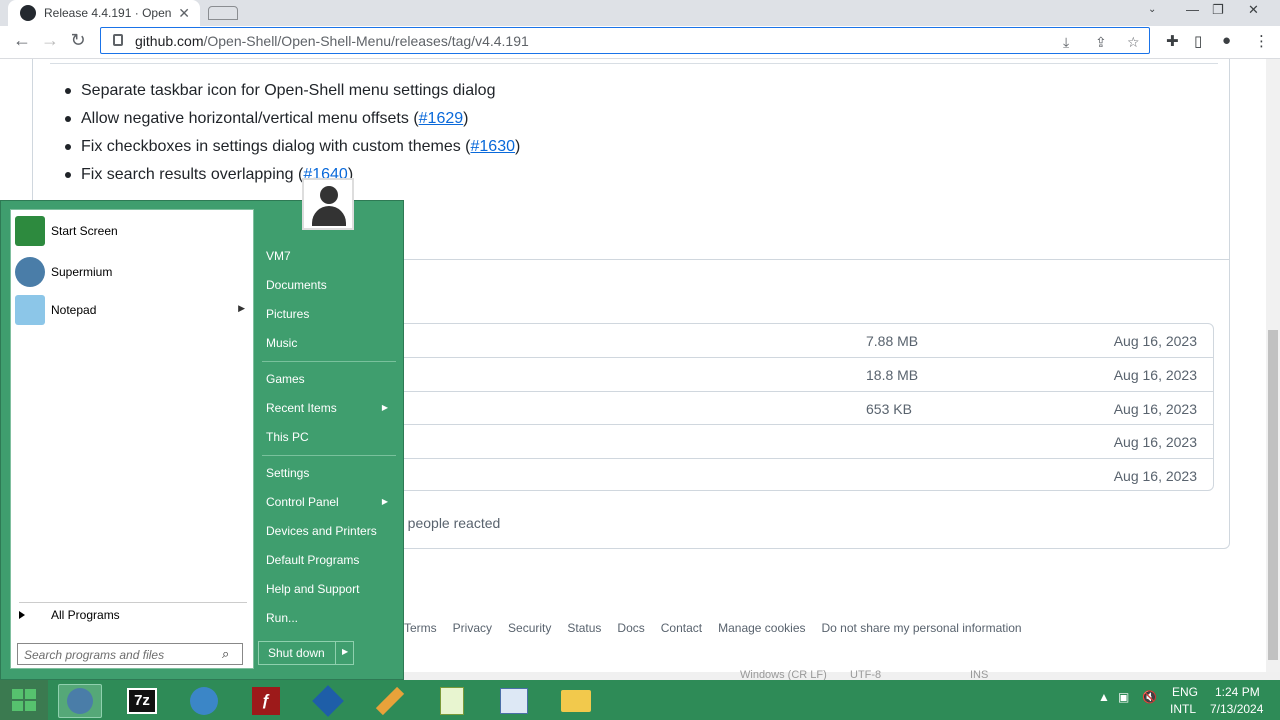  I want to click on shutdown-options-arrow-icon: ▶, so click(345, 651).